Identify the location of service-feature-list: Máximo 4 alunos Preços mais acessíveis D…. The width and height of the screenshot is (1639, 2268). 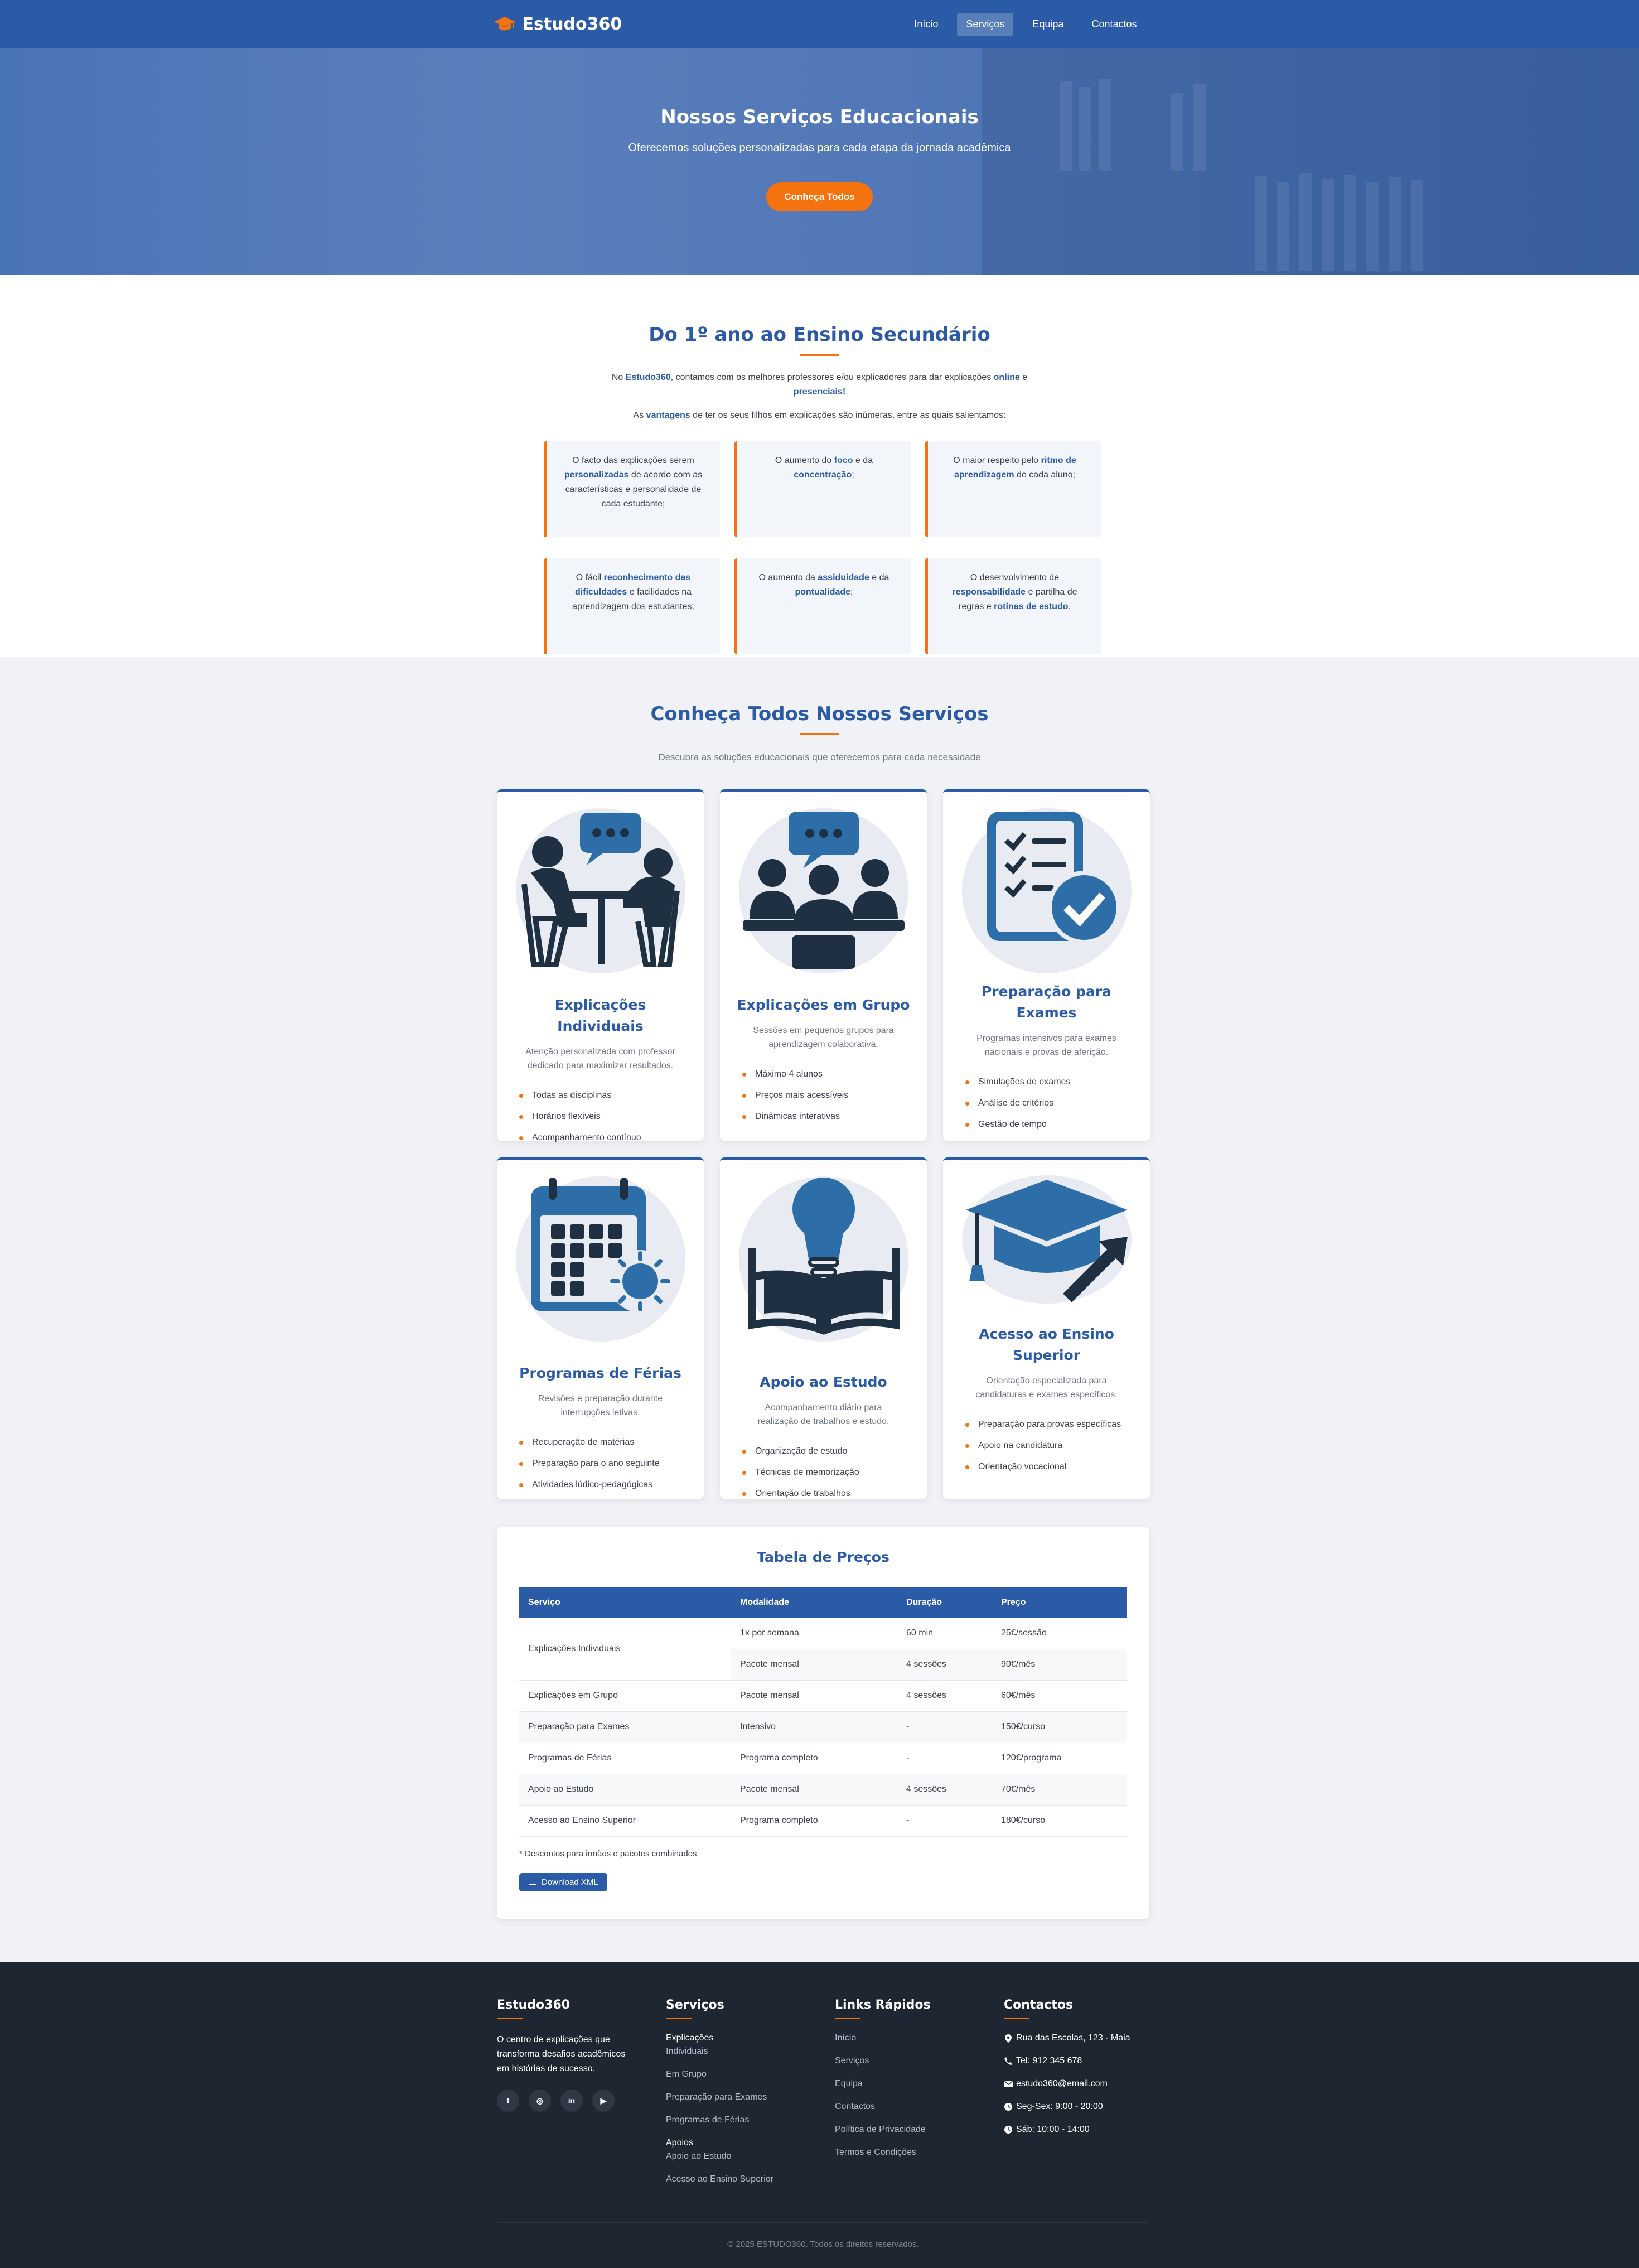
(824, 1095).